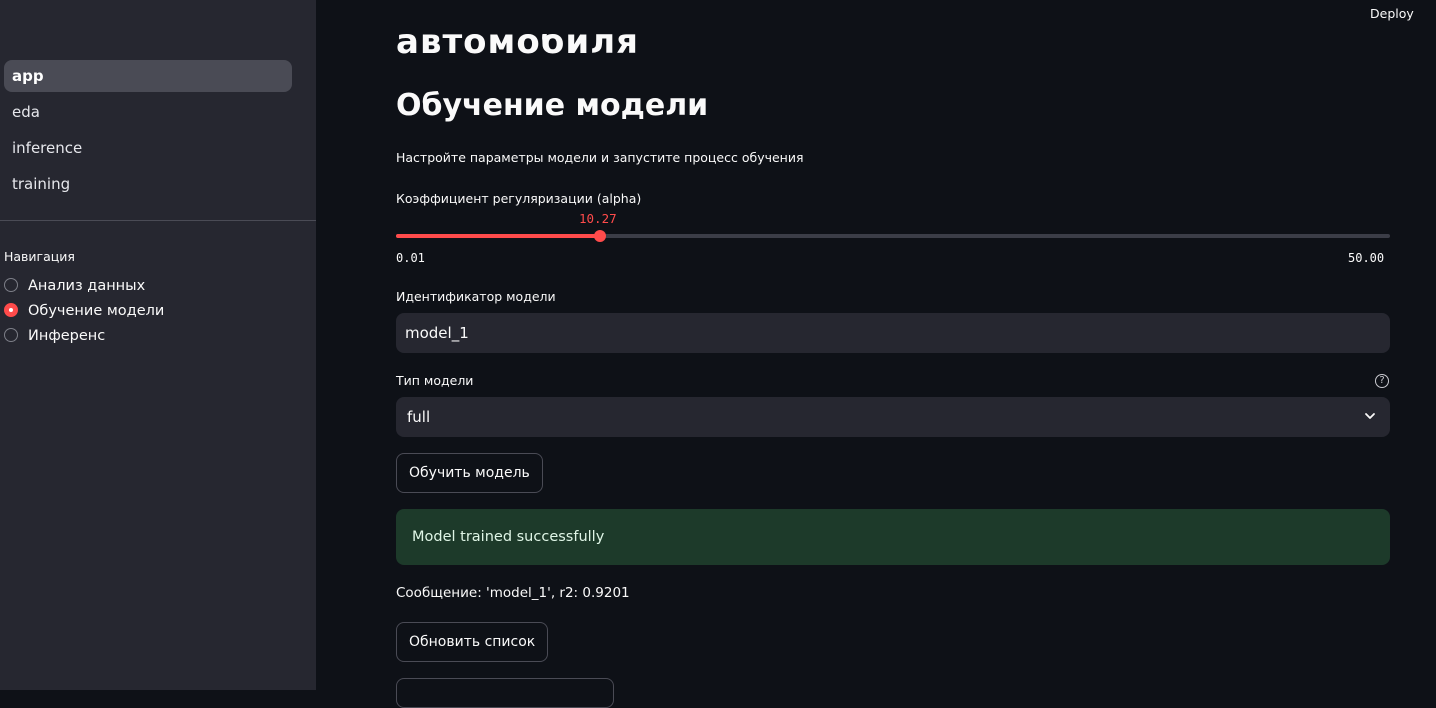  What do you see at coordinates (87, 286) in the screenshot?
I see `radio-label: Анализ данных` at bounding box center [87, 286].